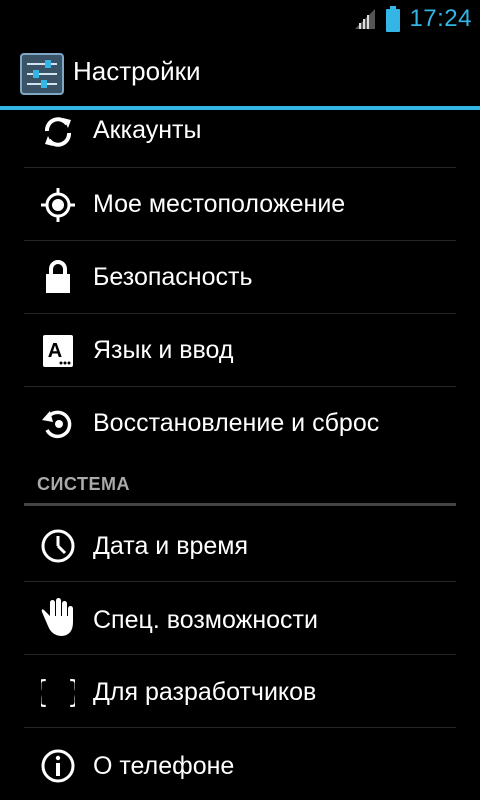  What do you see at coordinates (58, 132) in the screenshot?
I see `sync-icon` at bounding box center [58, 132].